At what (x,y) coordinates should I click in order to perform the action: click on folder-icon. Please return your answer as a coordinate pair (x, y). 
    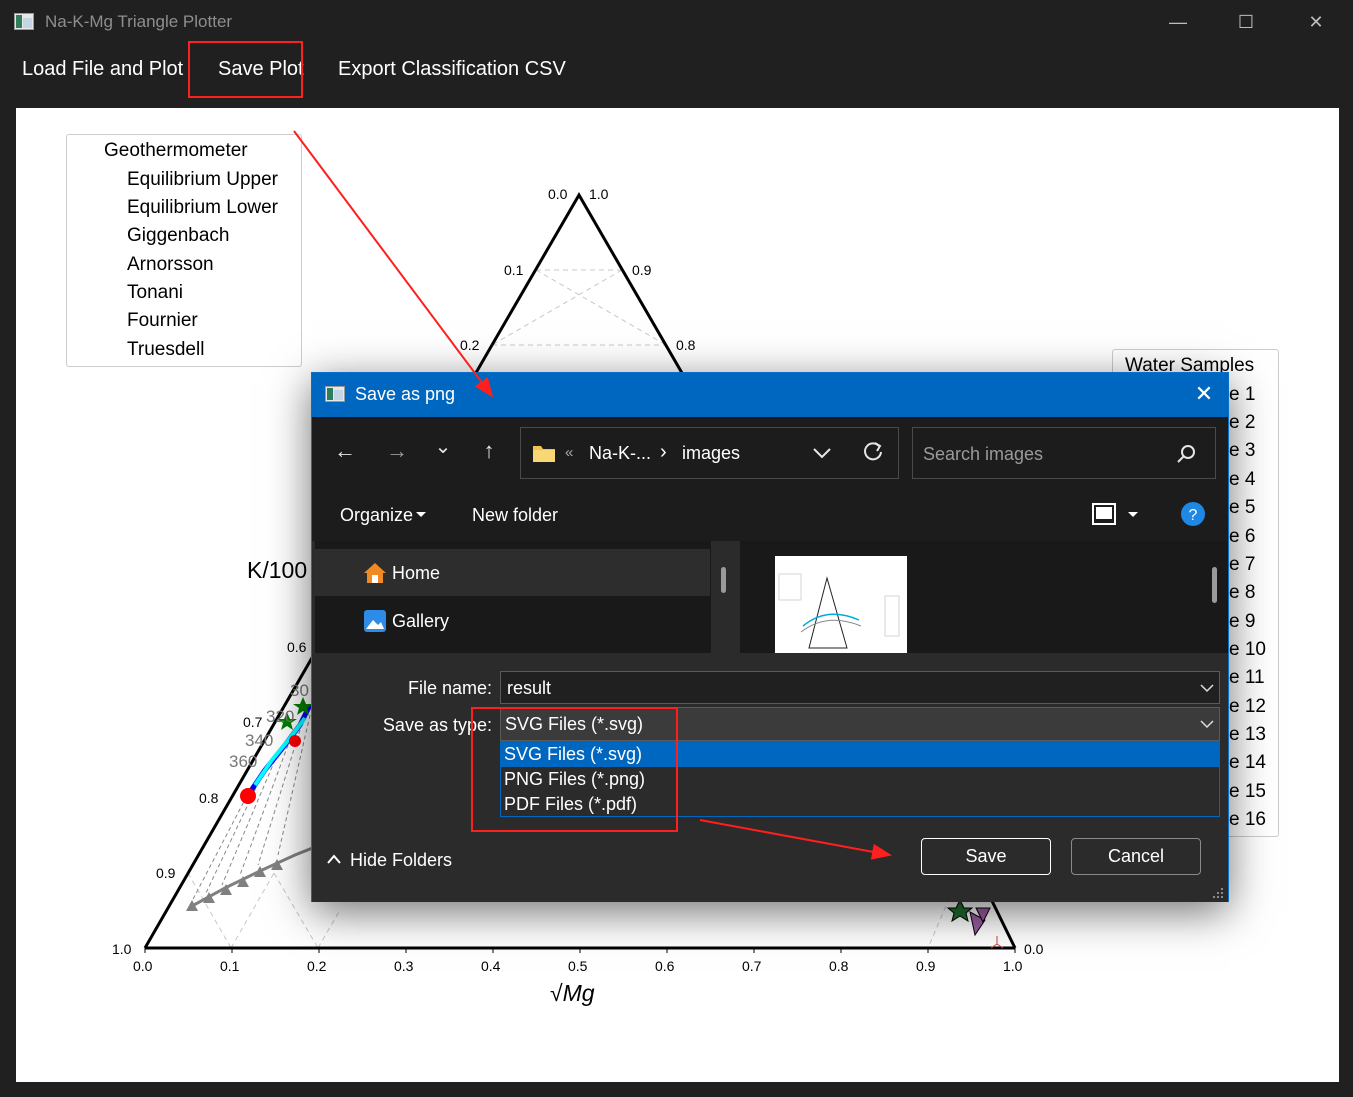
    Looking at the image, I should click on (544, 454).